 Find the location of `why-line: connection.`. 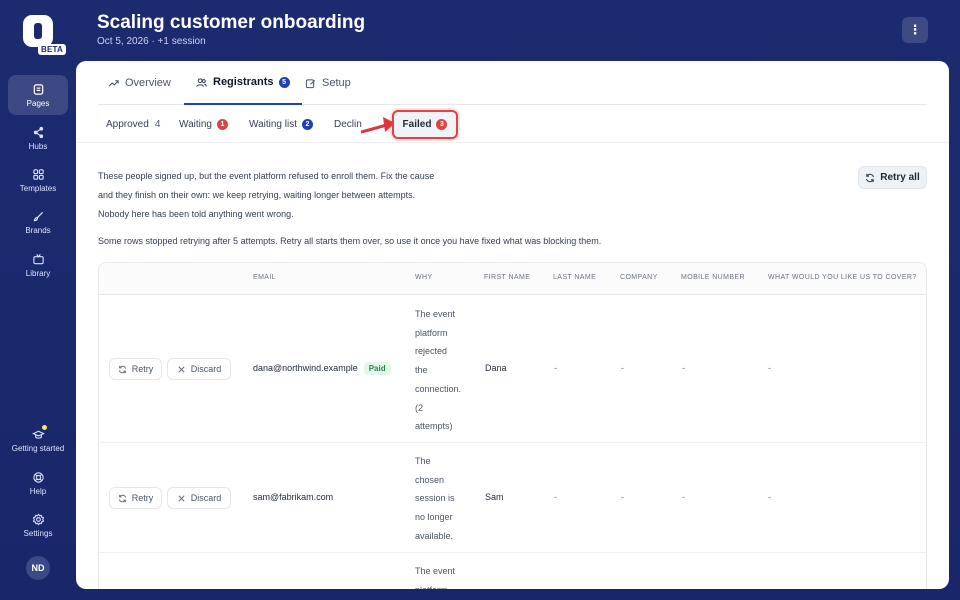

why-line: connection. is located at coordinates (438, 388).